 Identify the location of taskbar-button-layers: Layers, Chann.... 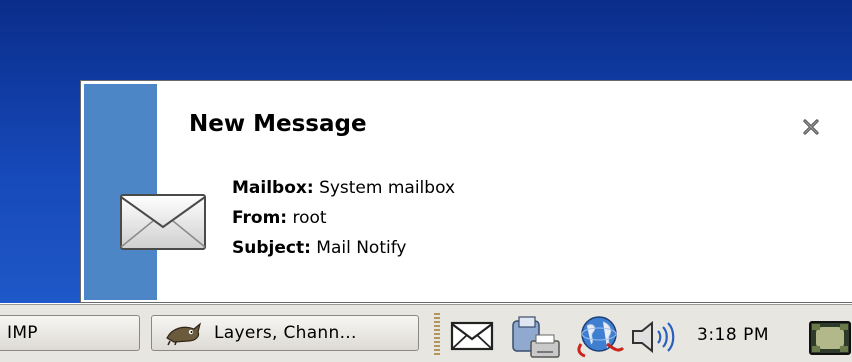
(285, 333).